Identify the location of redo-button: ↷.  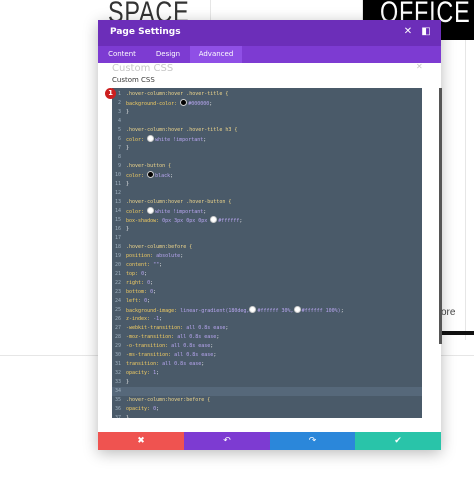
(312, 441).